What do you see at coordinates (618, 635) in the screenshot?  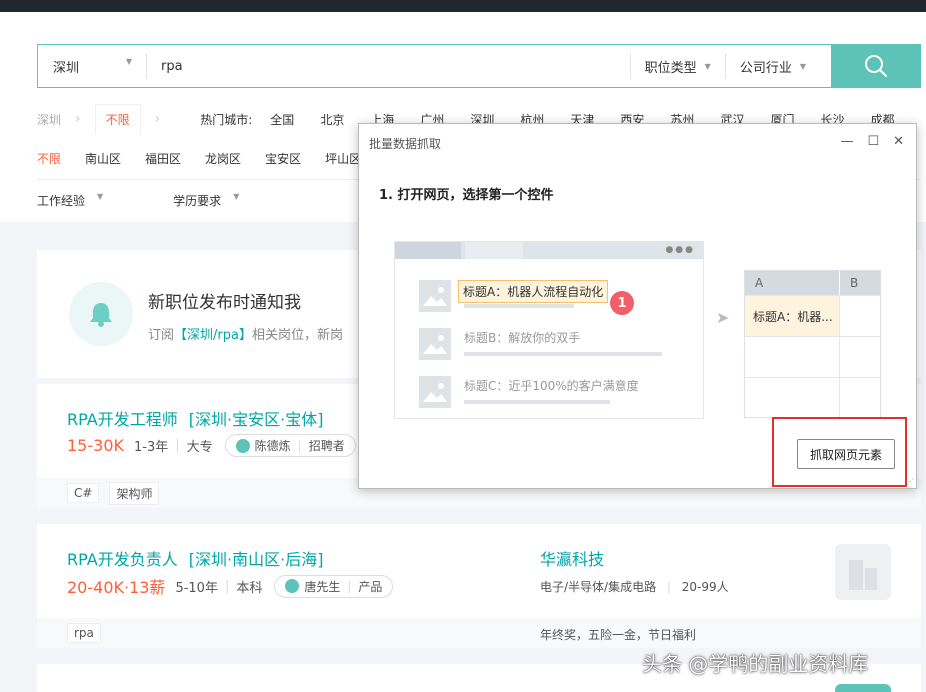 I see `company-benefits: 年终奖，五险一金，节日福利` at bounding box center [618, 635].